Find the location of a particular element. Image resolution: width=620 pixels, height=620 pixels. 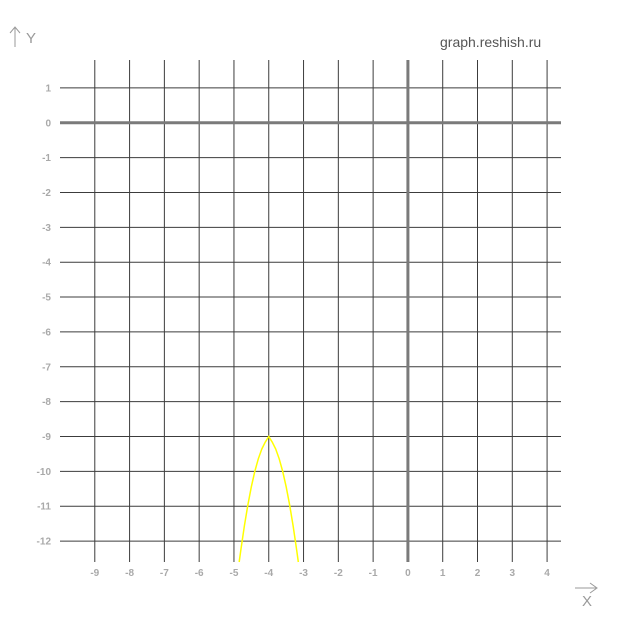

y-tick-label: 1 is located at coordinates (48, 88).